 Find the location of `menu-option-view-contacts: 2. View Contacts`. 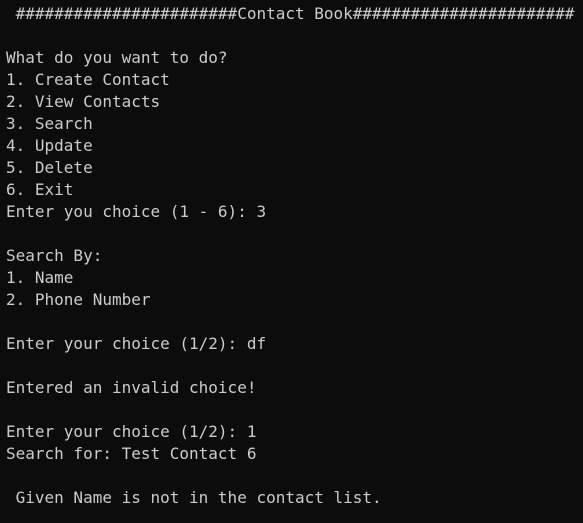

menu-option-view-contacts: 2. View Contacts is located at coordinates (83, 101).